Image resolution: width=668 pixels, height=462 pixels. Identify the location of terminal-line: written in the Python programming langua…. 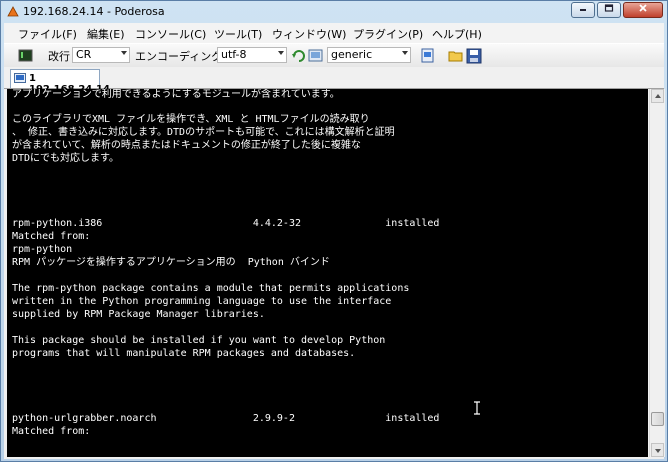
(202, 301).